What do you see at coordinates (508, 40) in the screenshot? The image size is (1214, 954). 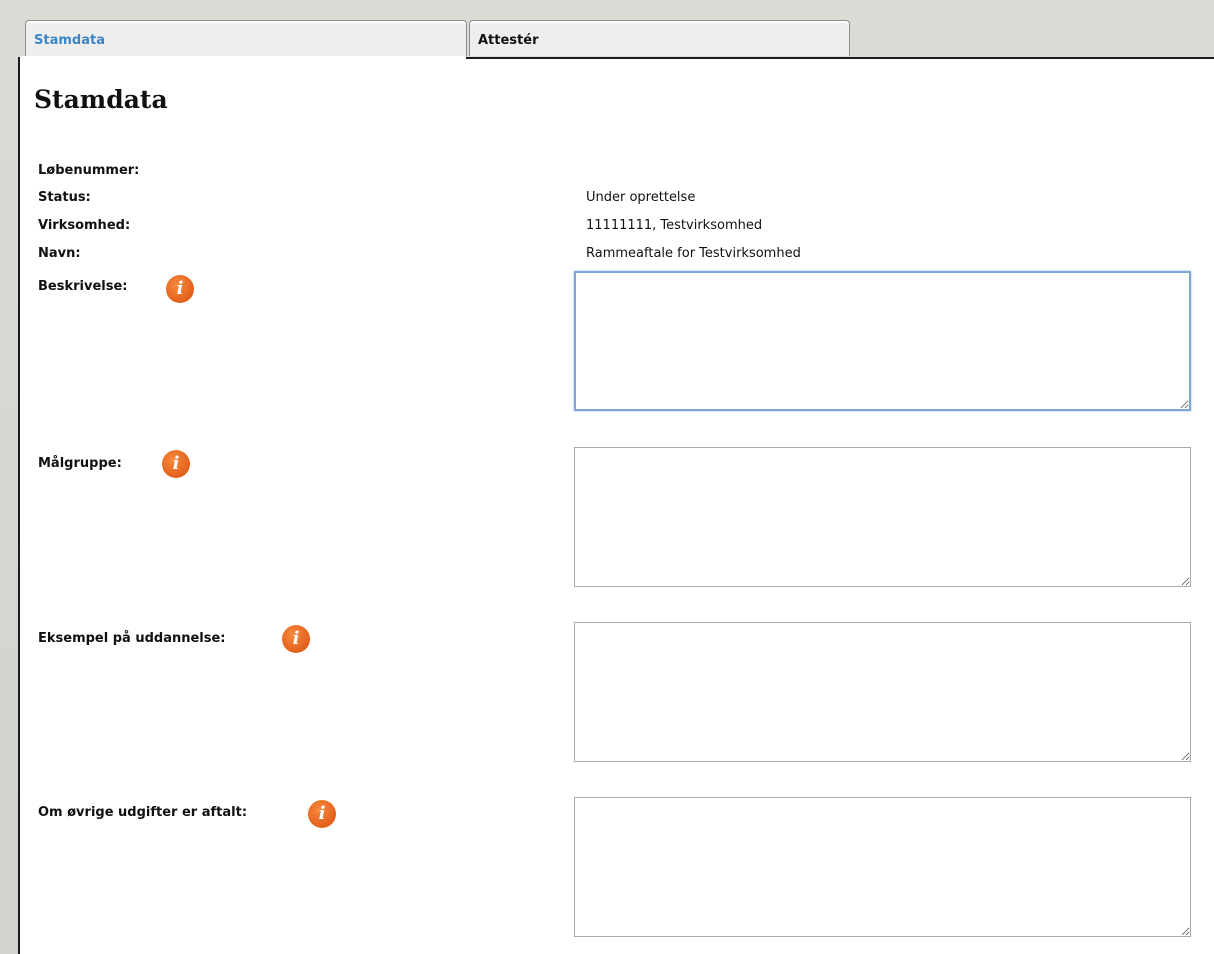 I see `tab-label: Attestér` at bounding box center [508, 40].